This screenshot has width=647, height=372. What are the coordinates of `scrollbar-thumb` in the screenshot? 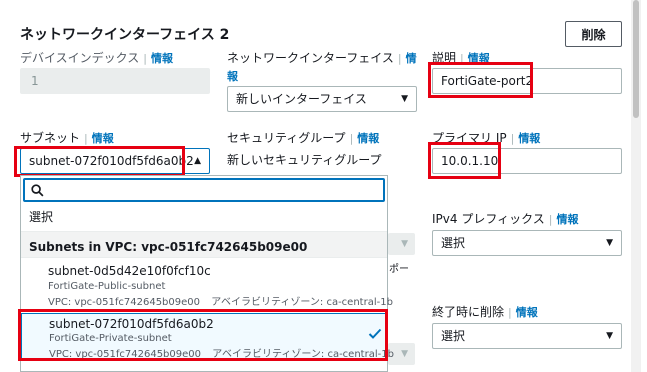 It's located at (636, 59).